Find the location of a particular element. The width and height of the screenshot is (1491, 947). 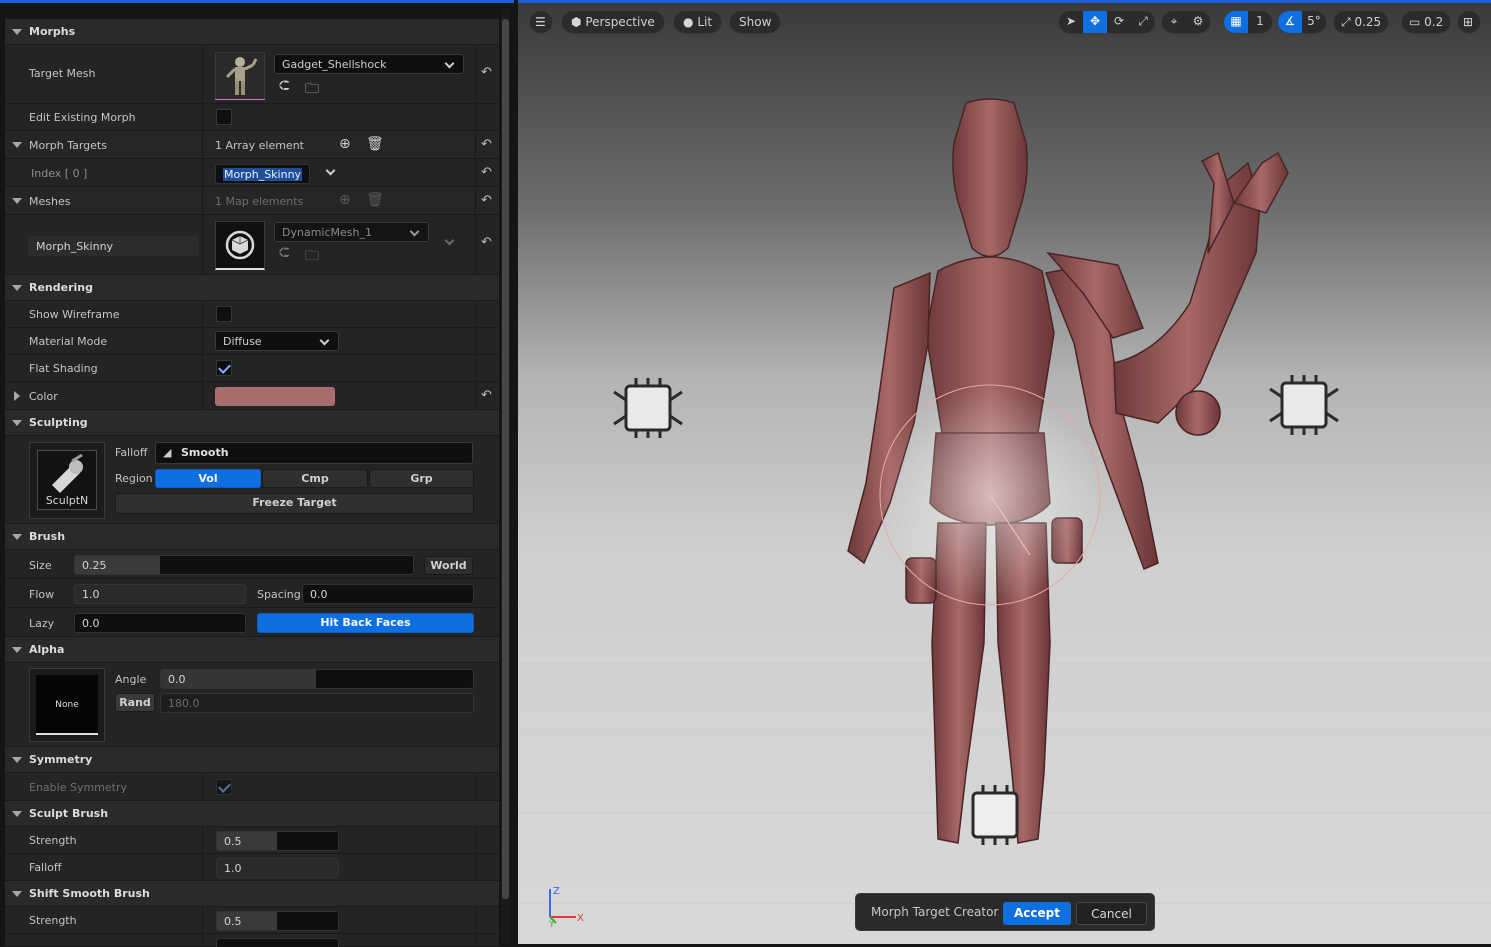

section-morphs: Morphs is located at coordinates (252, 32).